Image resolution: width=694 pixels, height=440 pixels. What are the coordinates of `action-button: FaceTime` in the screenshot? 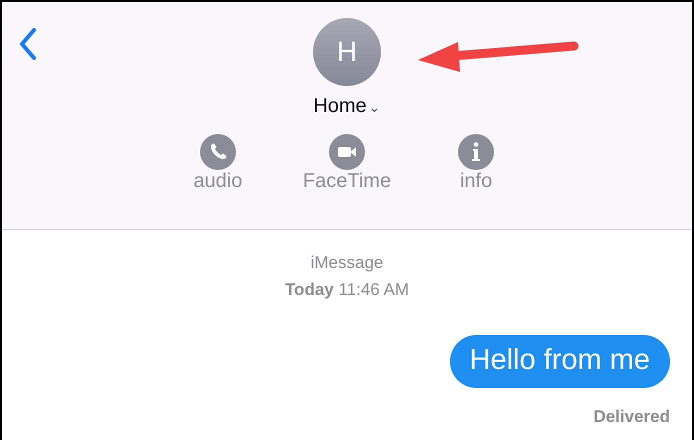 It's located at (347, 163).